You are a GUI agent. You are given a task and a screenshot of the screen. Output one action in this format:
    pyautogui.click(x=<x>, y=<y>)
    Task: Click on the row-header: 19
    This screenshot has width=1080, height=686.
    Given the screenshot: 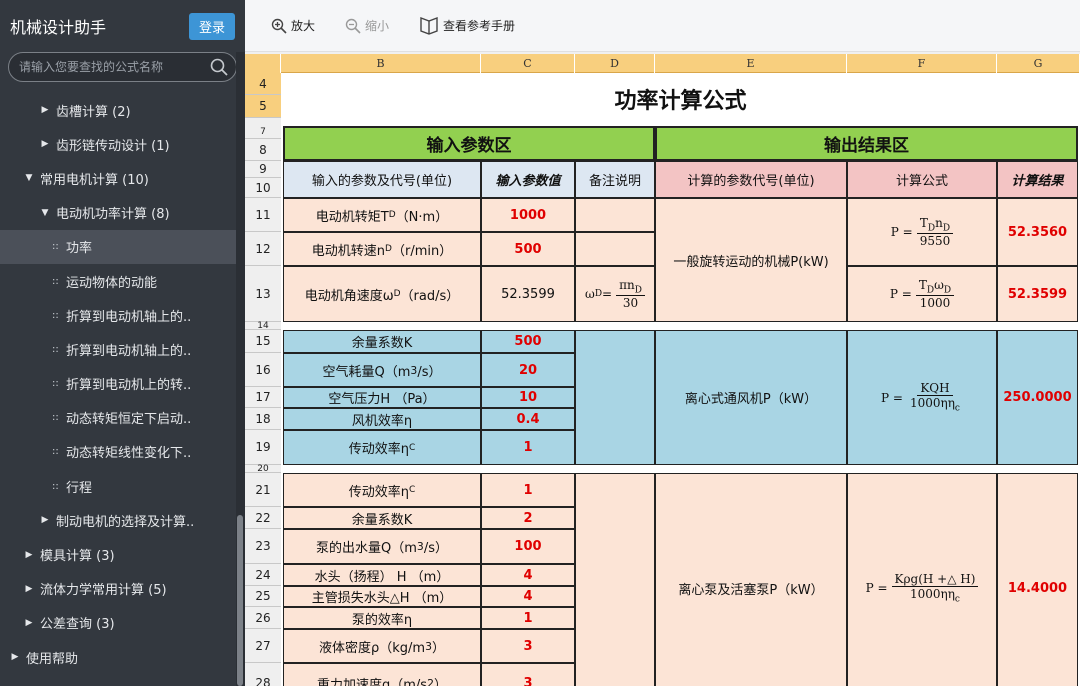 What is the action you would take?
    pyautogui.click(x=263, y=447)
    